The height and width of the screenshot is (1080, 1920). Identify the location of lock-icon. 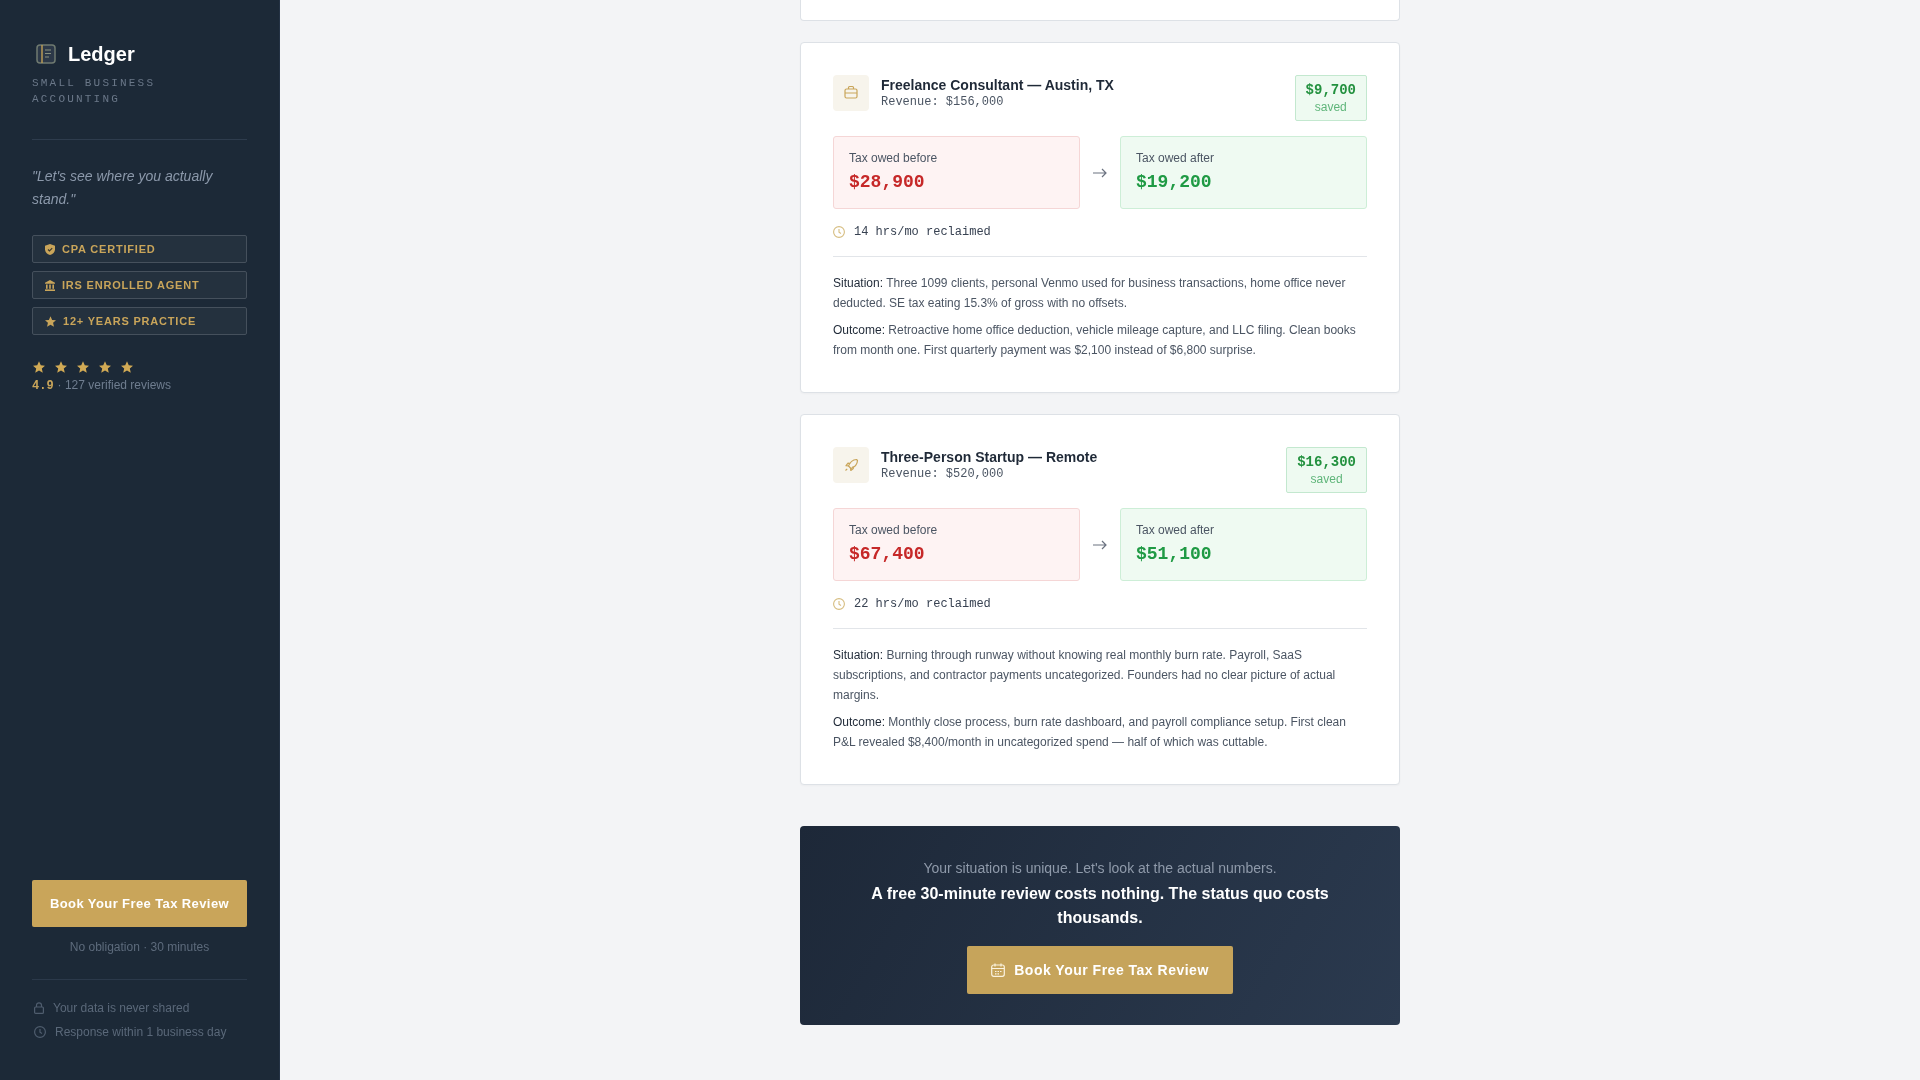
(39, 1008).